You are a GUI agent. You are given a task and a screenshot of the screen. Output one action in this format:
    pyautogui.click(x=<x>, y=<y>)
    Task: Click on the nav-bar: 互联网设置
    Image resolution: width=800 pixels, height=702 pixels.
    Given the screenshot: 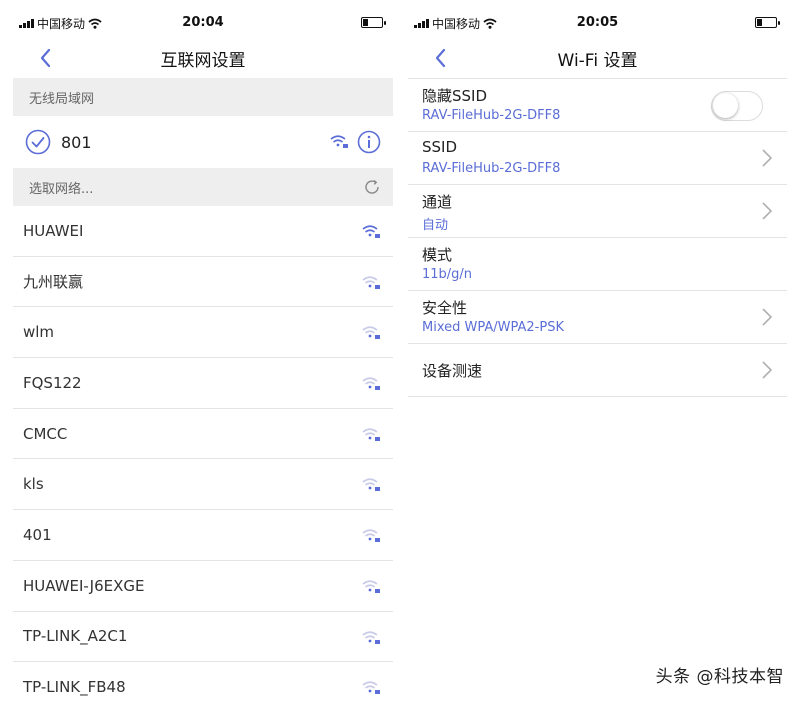 What is the action you would take?
    pyautogui.click(x=203, y=59)
    